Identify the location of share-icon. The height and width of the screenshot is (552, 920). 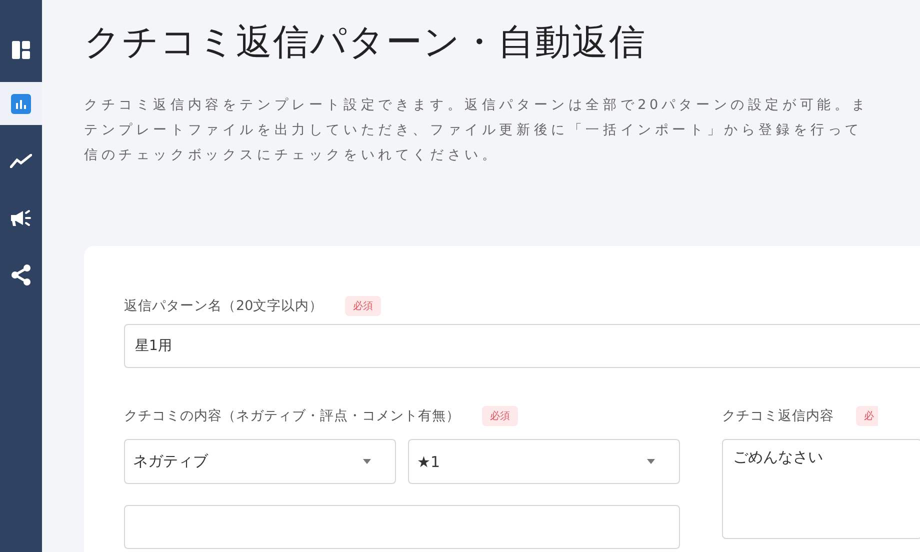
(21, 275).